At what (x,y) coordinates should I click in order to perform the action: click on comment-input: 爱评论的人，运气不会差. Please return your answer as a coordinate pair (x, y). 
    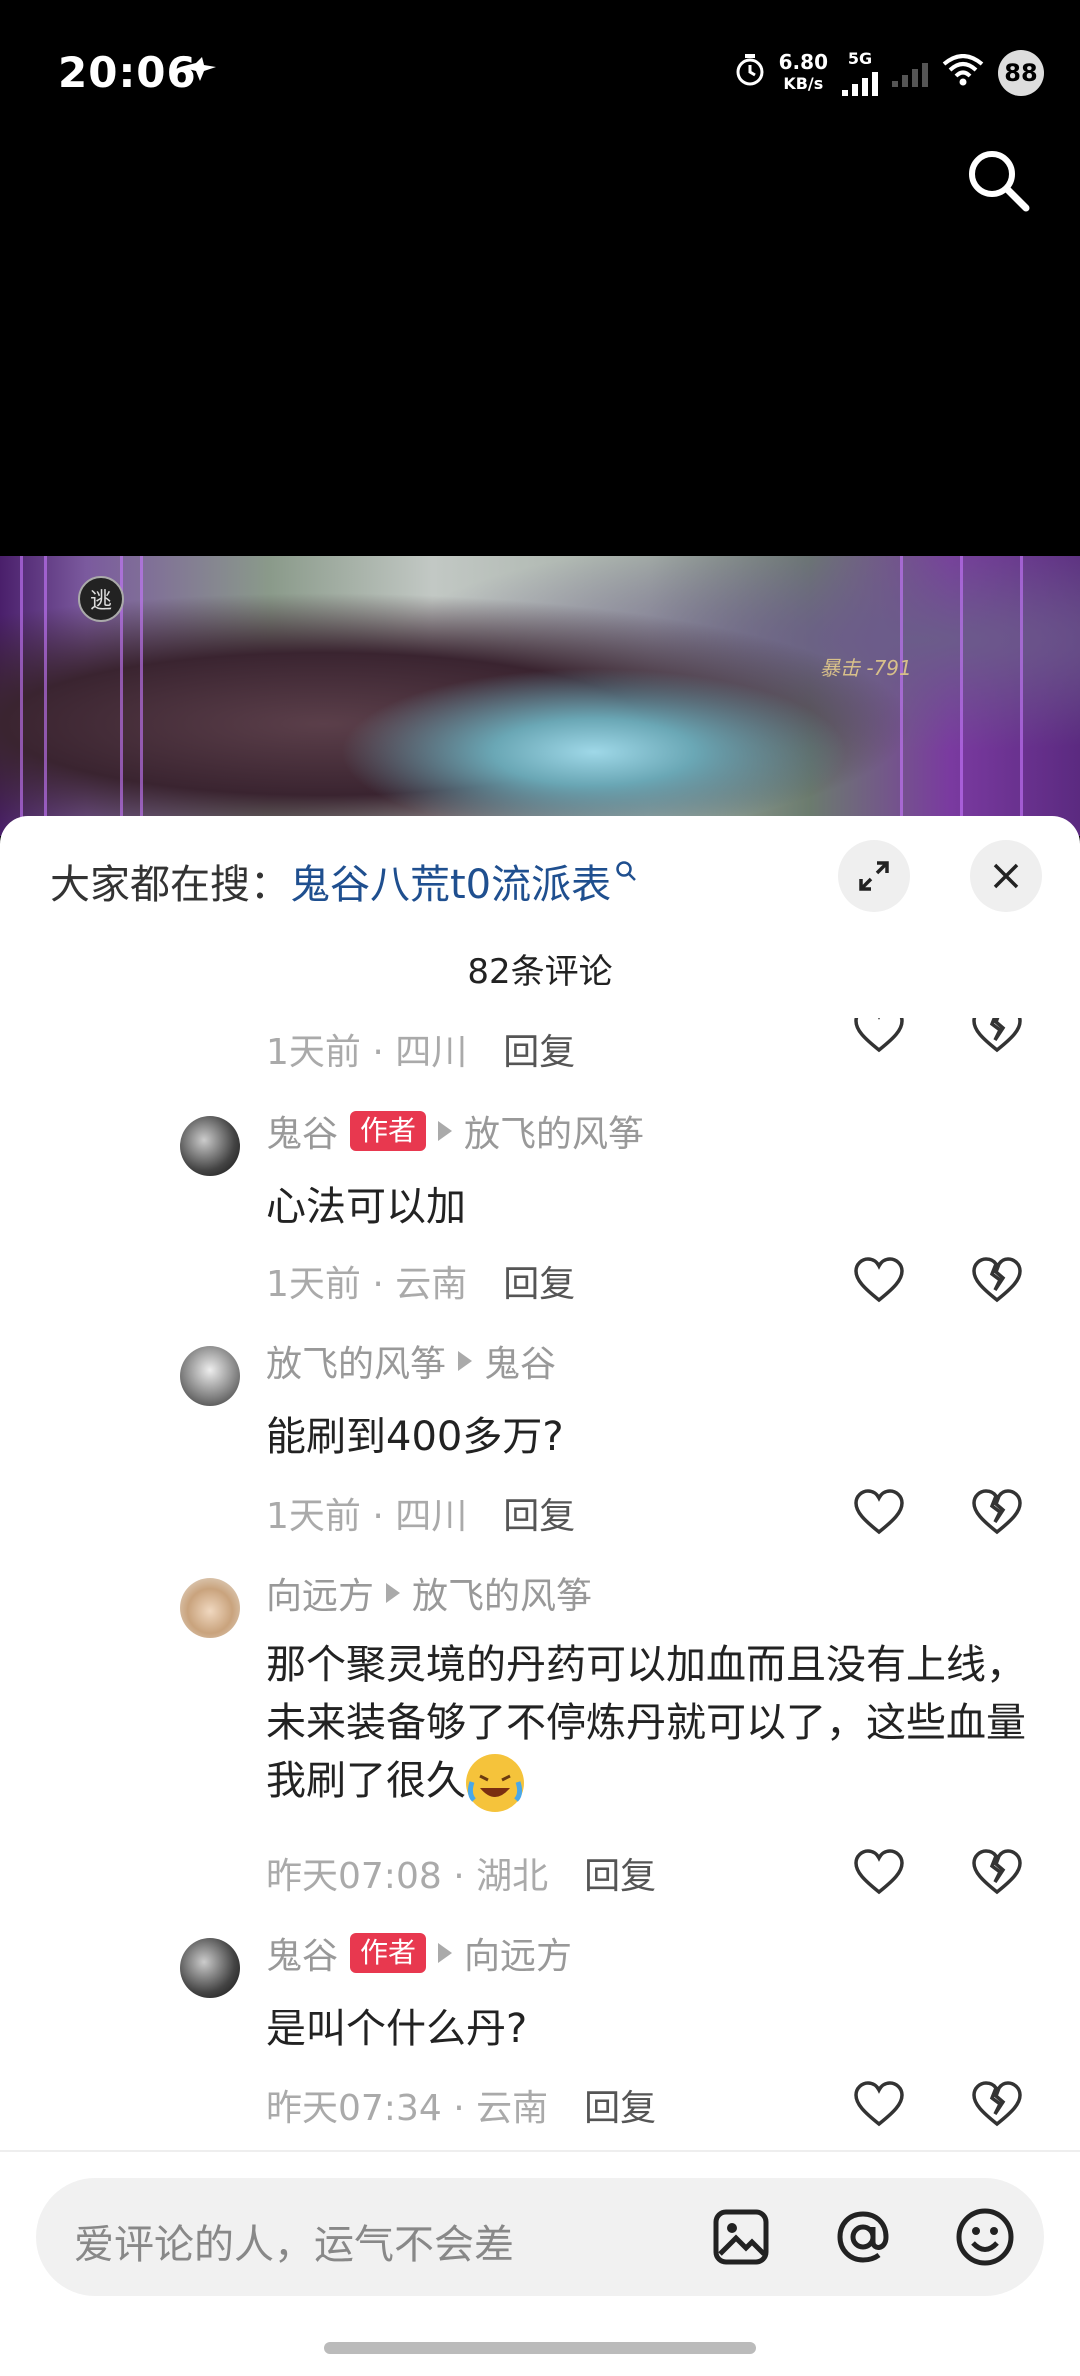
    Looking at the image, I should click on (540, 2237).